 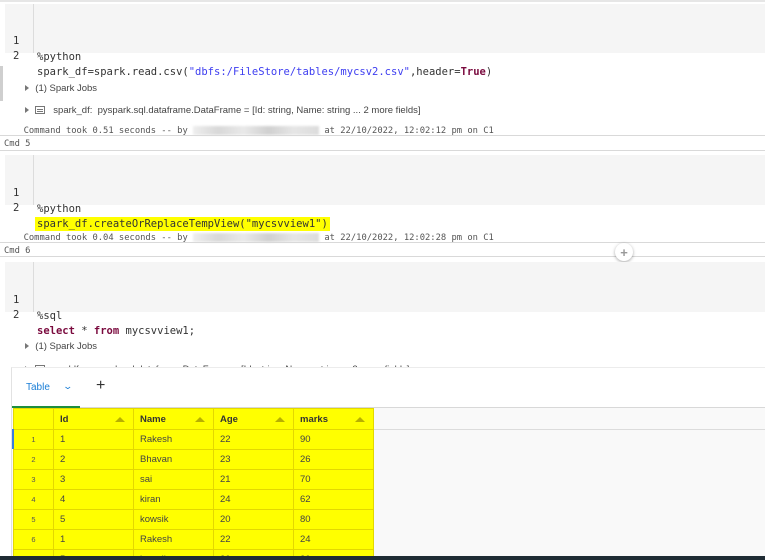 What do you see at coordinates (93, 479) in the screenshot?
I see `cell-id: 3` at bounding box center [93, 479].